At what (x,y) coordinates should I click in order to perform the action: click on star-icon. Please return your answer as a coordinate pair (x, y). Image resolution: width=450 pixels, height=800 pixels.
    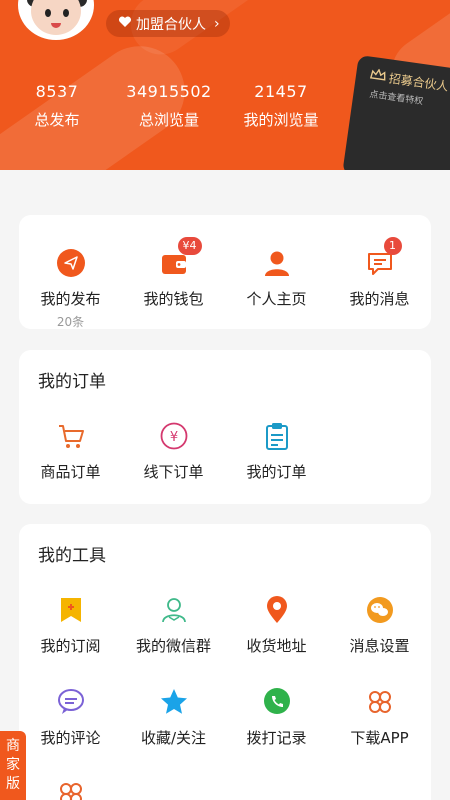
    Looking at the image, I should click on (174, 702).